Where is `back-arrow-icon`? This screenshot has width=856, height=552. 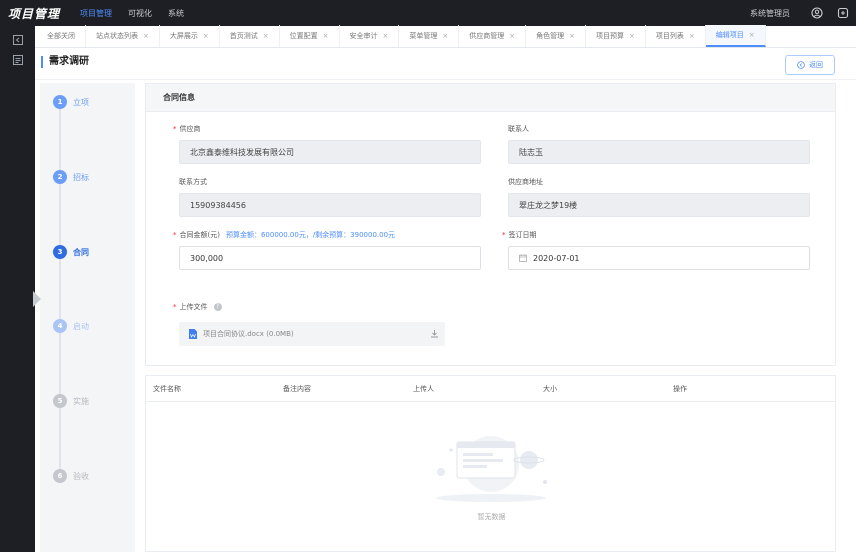 back-arrow-icon is located at coordinates (801, 65).